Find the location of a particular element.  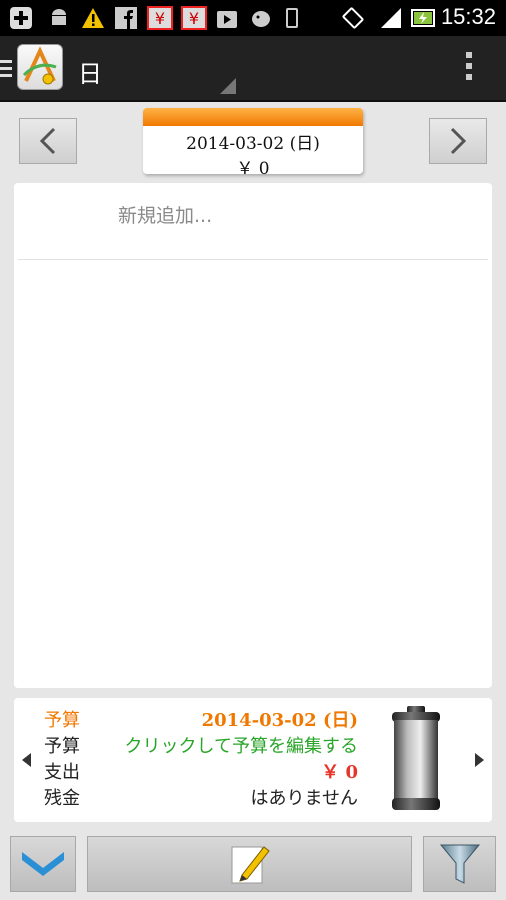

current-date: 2014-03-02 (日) is located at coordinates (253, 144).